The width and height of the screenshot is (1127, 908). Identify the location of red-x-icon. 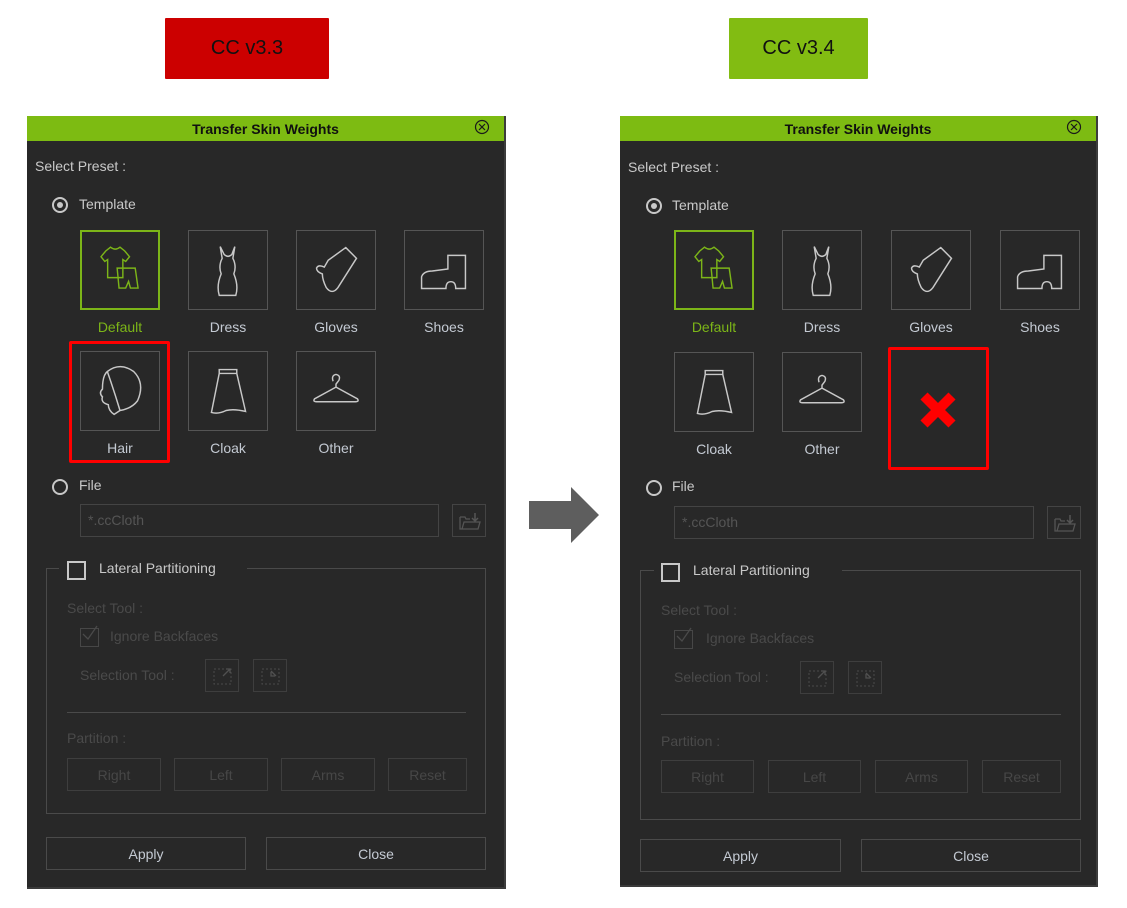
(938, 410).